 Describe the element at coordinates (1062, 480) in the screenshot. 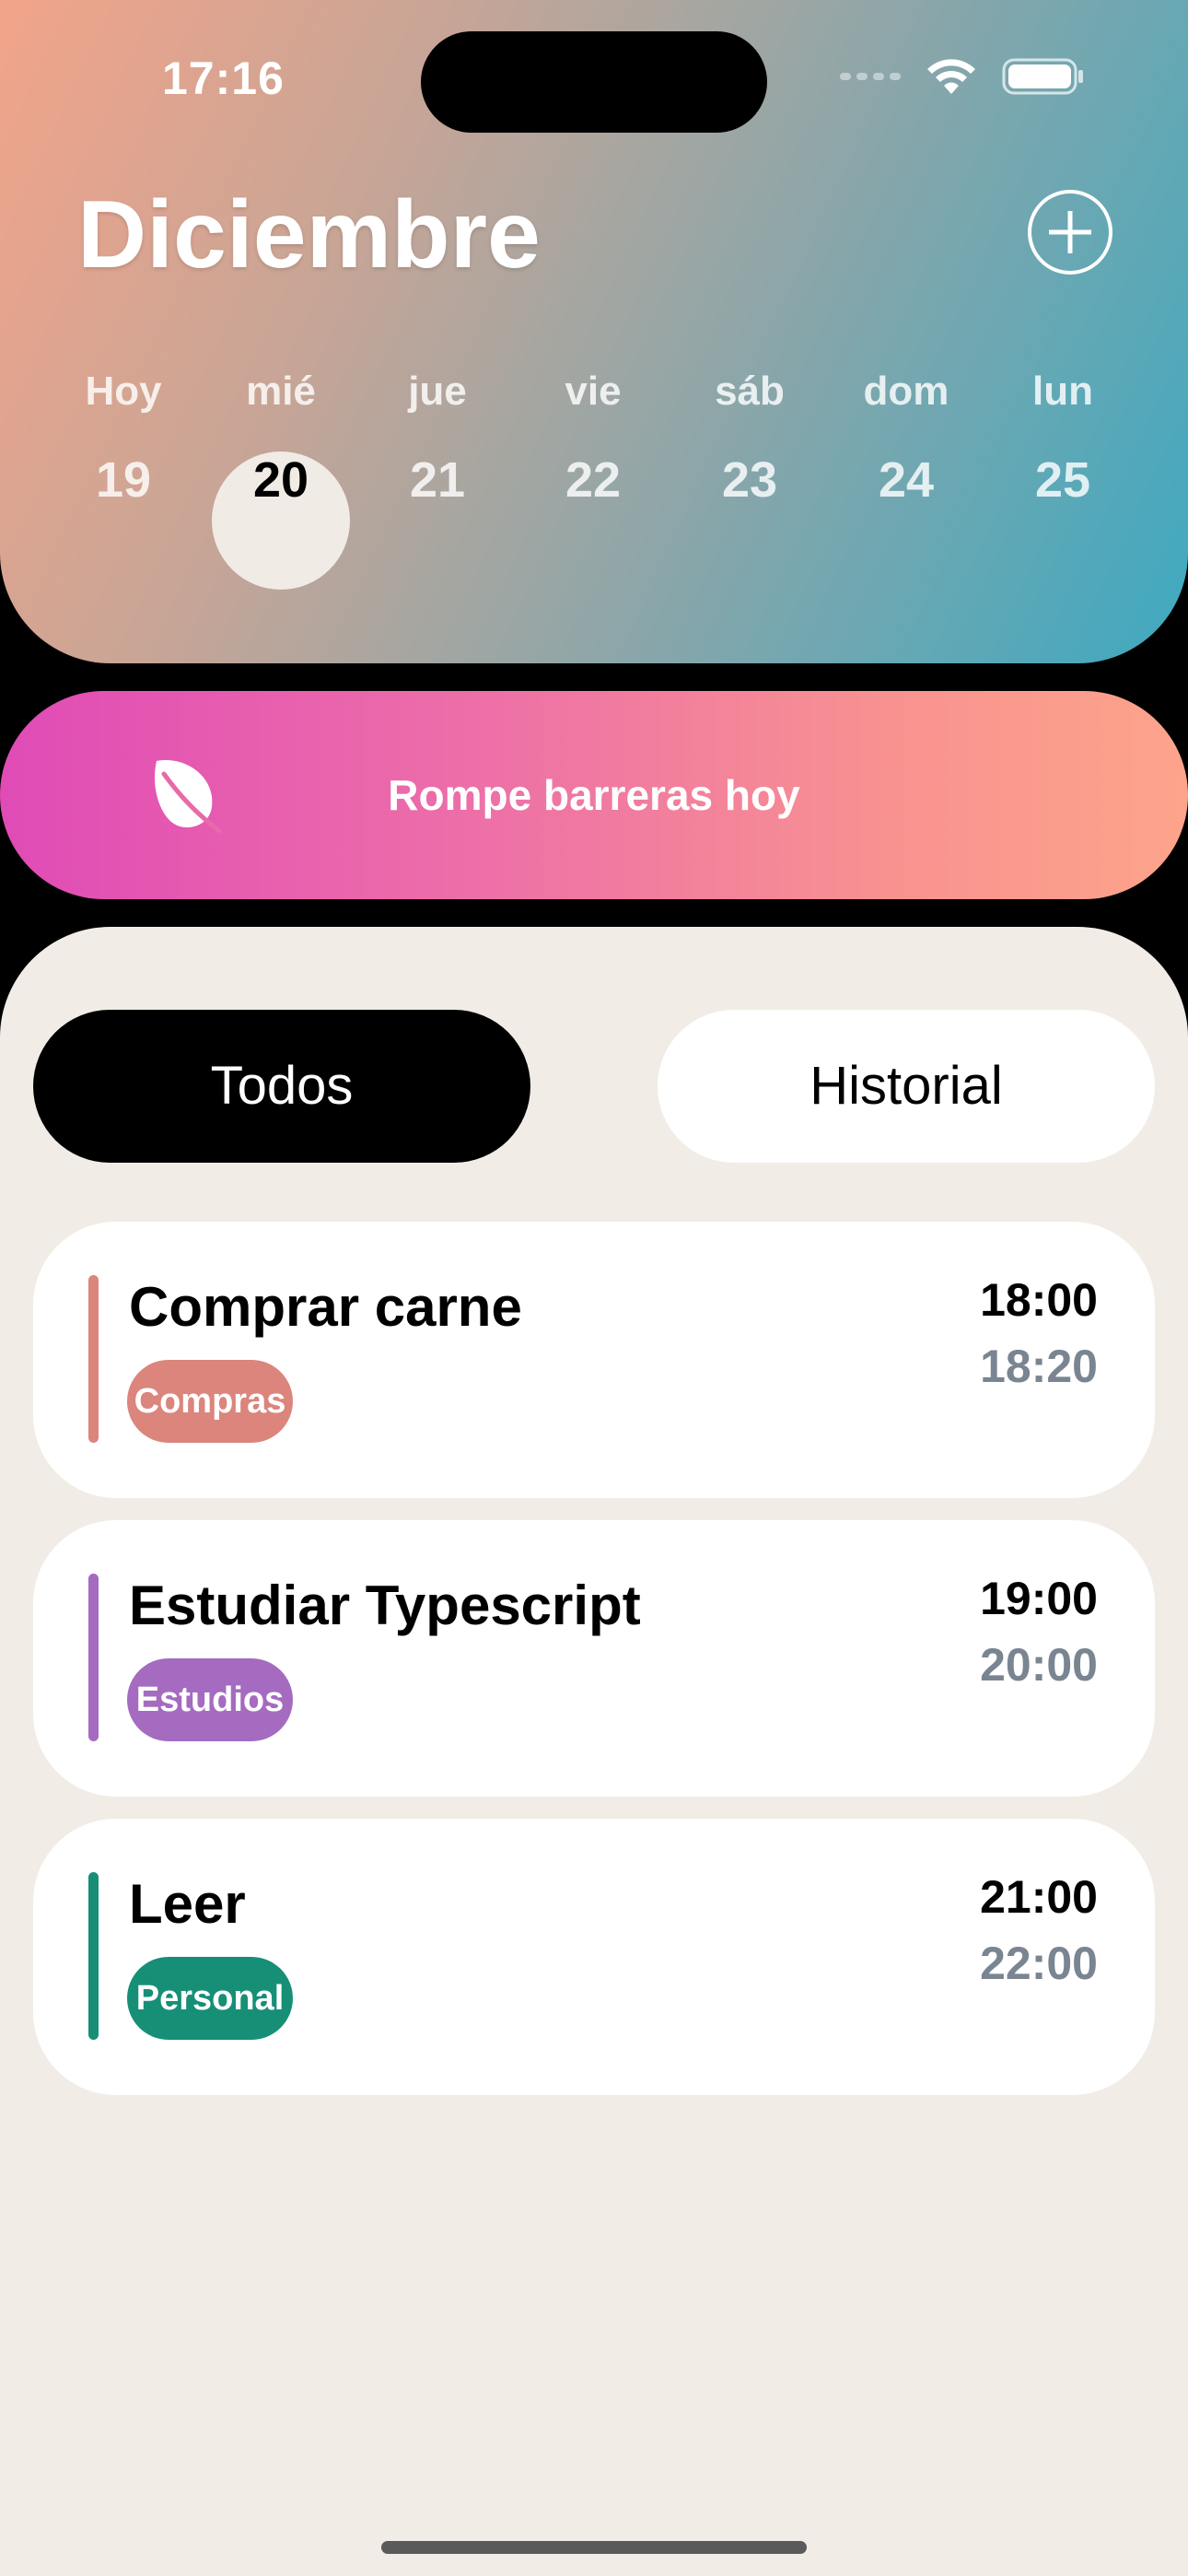

I see `day-number: 25` at that location.